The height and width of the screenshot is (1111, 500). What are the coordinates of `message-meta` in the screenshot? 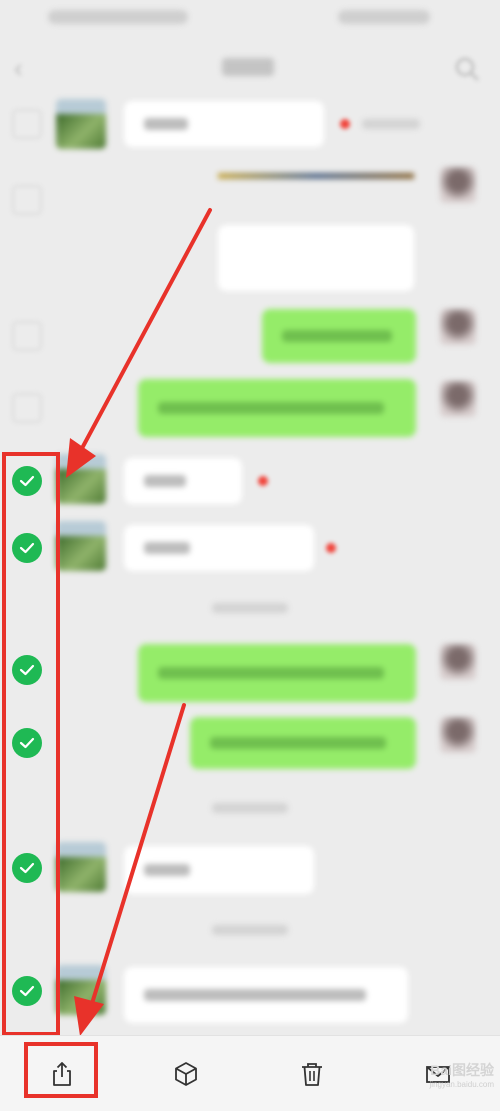 It's located at (391, 124).